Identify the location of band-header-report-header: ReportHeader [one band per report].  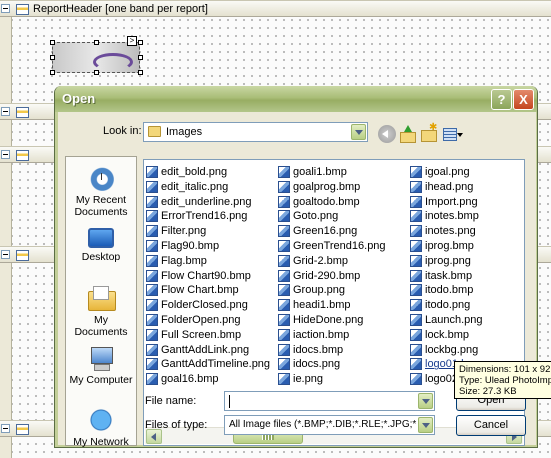
(275, 8).